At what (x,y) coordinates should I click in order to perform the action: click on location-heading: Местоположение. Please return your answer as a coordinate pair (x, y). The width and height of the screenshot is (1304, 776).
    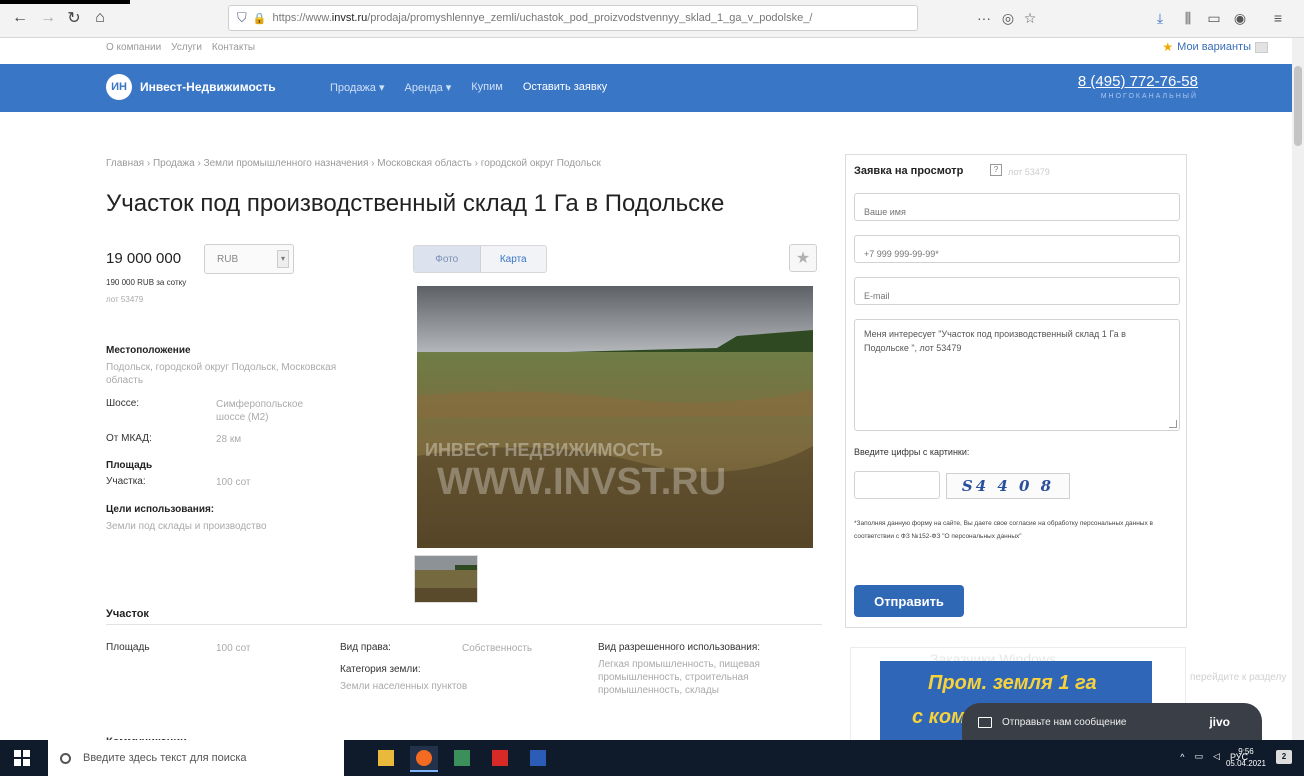
    Looking at the image, I should click on (148, 350).